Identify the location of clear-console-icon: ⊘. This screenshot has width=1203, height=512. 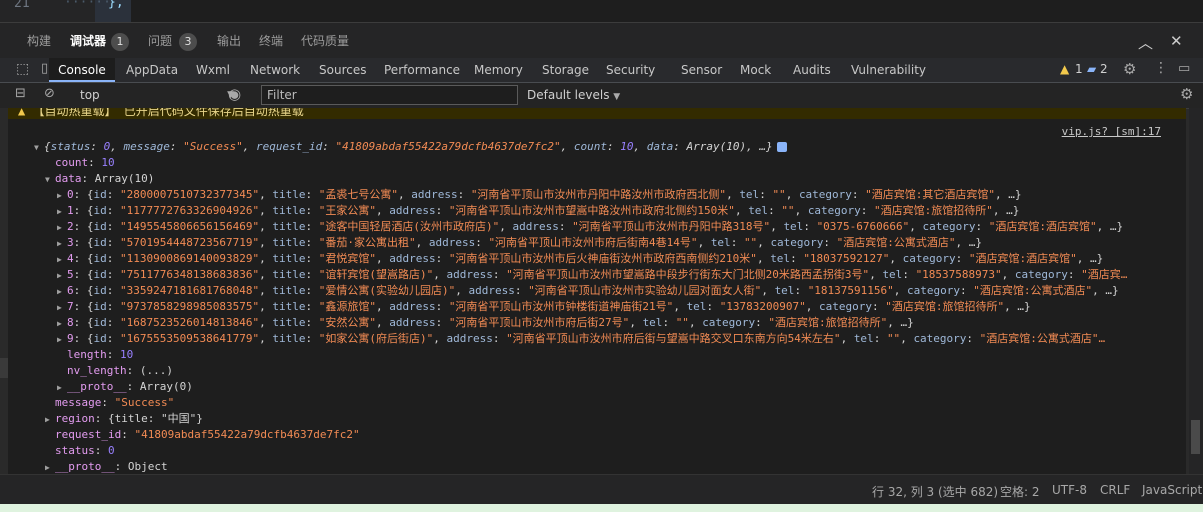
(49, 93).